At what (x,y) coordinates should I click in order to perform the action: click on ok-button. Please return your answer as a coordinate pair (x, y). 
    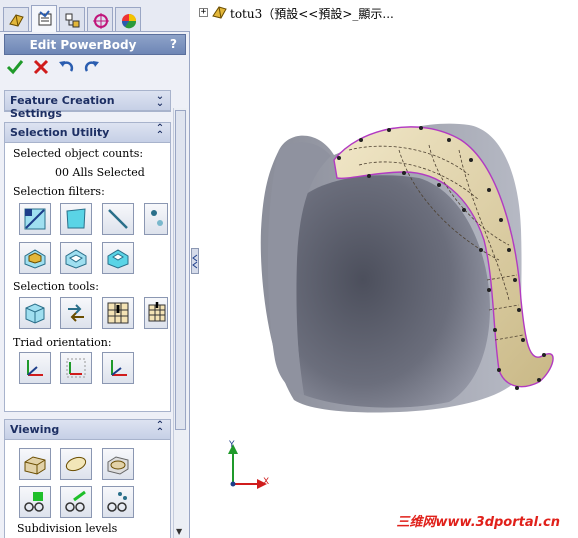
    Looking at the image, I should click on (16, 68).